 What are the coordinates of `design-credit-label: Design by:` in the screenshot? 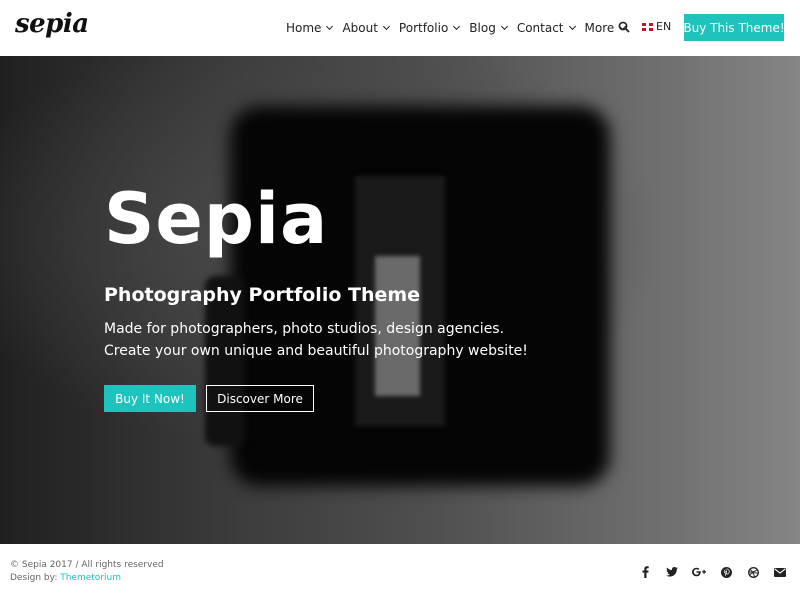 It's located at (34, 578).